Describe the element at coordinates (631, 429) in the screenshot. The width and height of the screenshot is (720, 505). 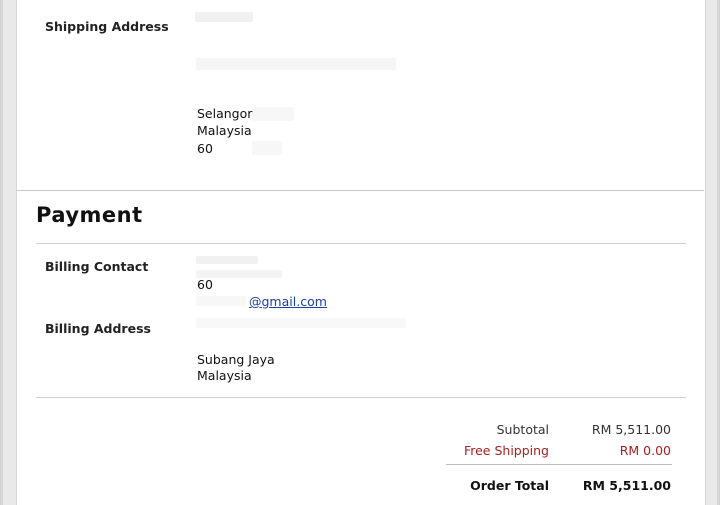
I see `subtotal-value: RM 5,511.00` at that location.